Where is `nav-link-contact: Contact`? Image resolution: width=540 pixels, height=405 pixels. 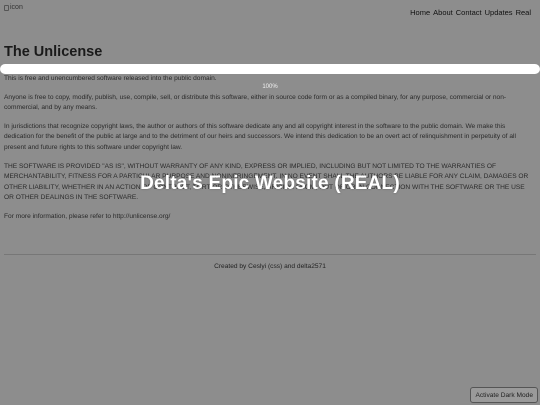 nav-link-contact: Contact is located at coordinates (469, 12).